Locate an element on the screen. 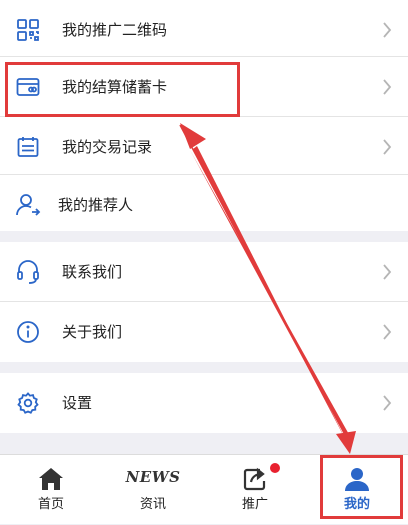  news-icon: NEWS is located at coordinates (153, 477).